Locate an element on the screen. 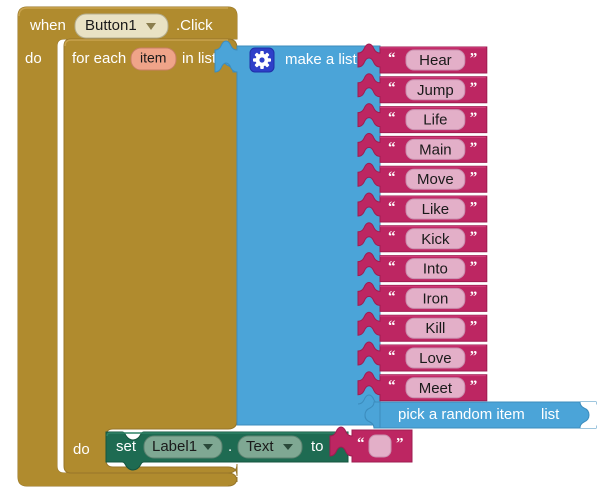  for-each-do-label: do is located at coordinates (81, 449).